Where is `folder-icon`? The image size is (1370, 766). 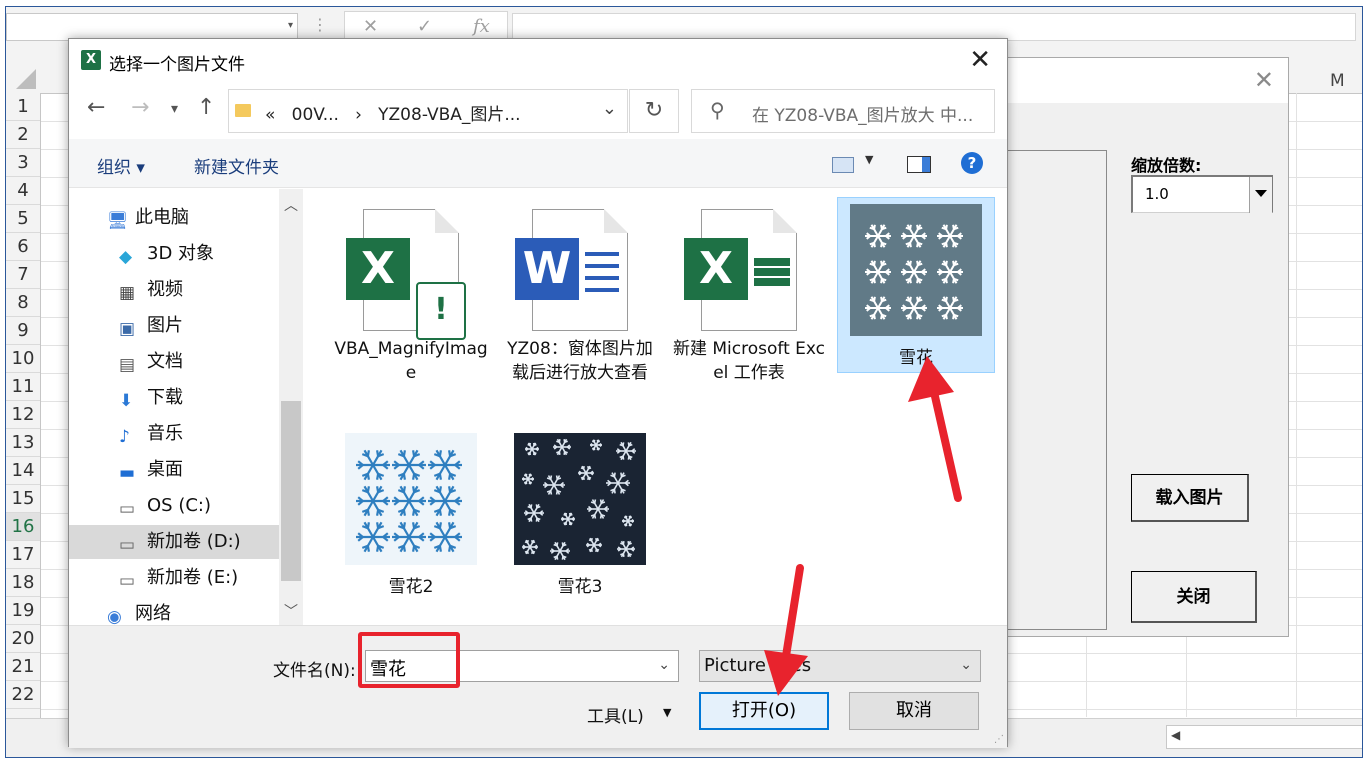
folder-icon is located at coordinates (243, 110).